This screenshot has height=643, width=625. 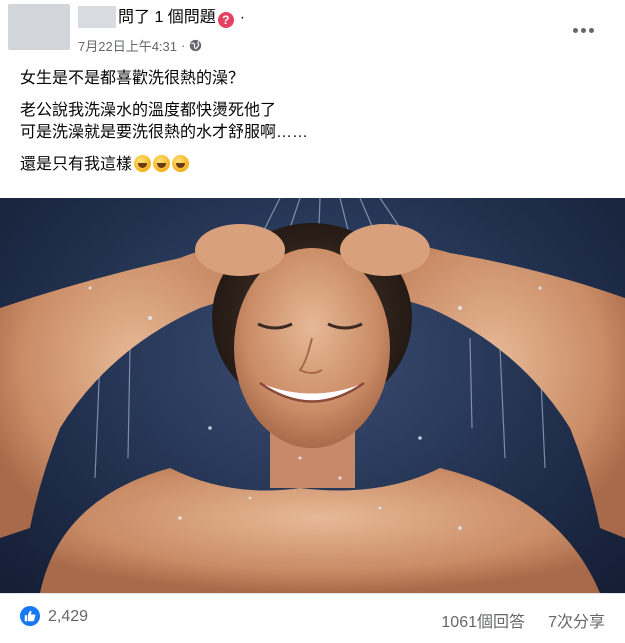 I want to click on post-meta: 7月22日上午4:31 ·, so click(x=140, y=45).